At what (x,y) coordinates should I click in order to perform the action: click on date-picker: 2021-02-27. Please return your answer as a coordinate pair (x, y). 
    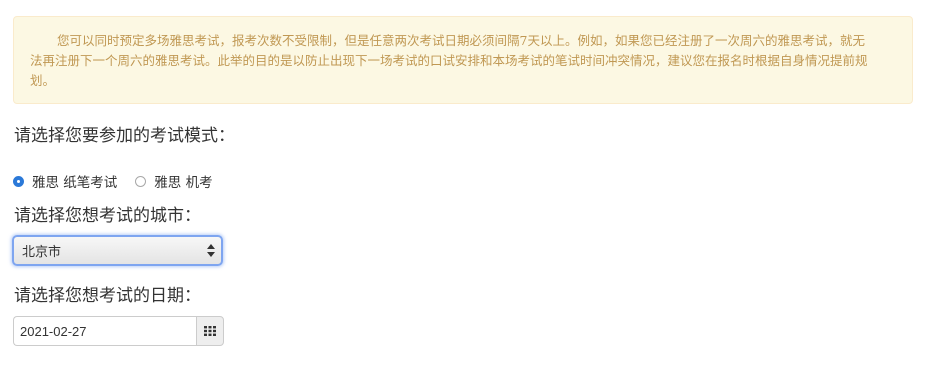
    Looking at the image, I should click on (118, 331).